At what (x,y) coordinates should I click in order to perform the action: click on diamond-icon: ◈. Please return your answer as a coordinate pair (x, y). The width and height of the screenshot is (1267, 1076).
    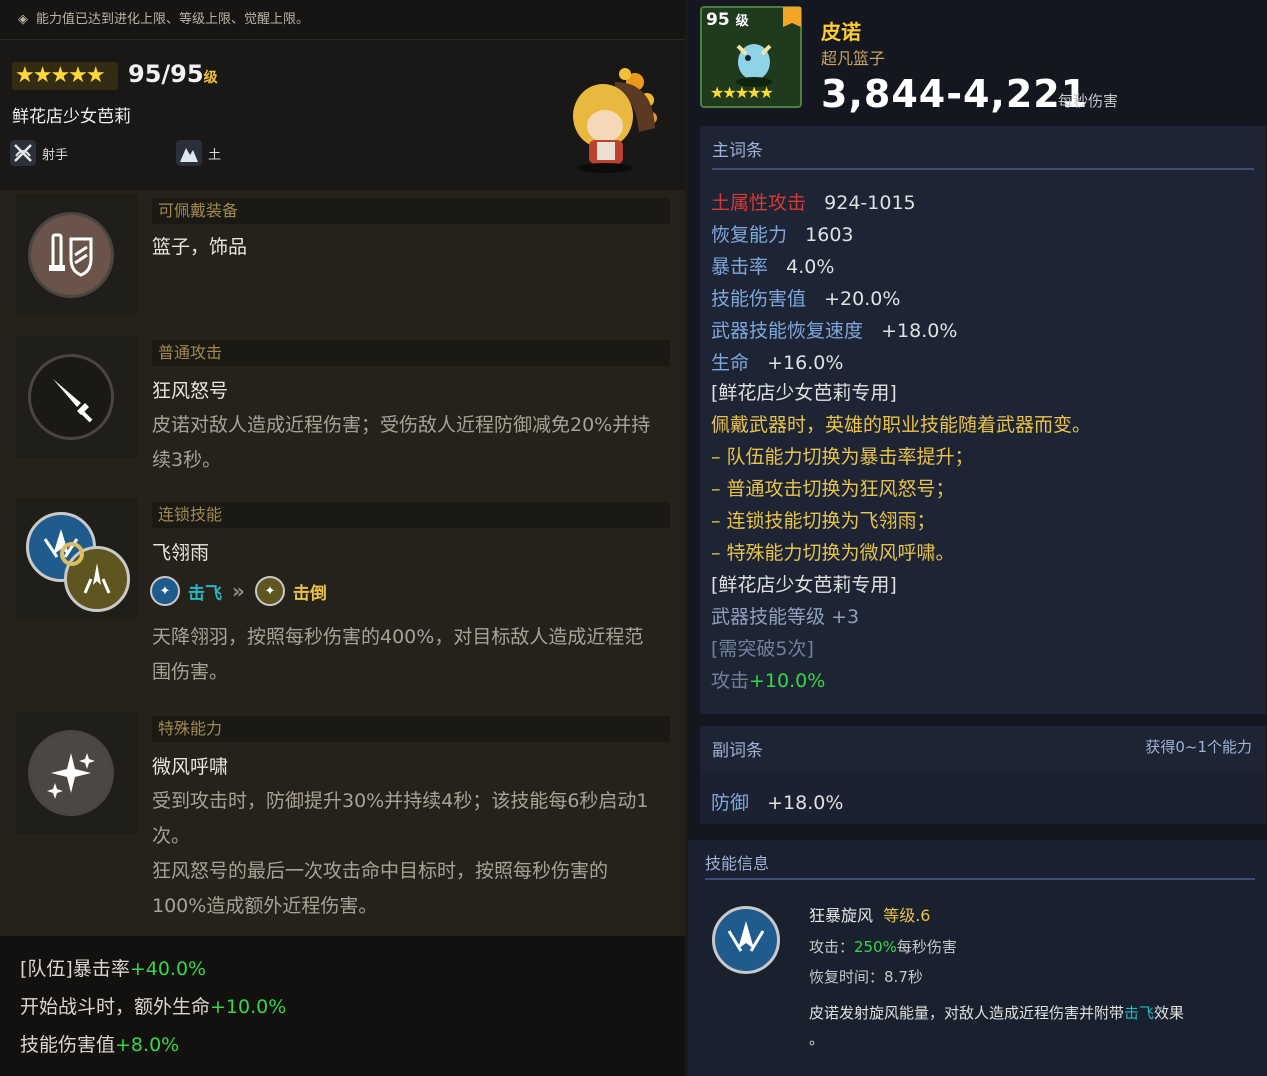
    Looking at the image, I should click on (23, 19).